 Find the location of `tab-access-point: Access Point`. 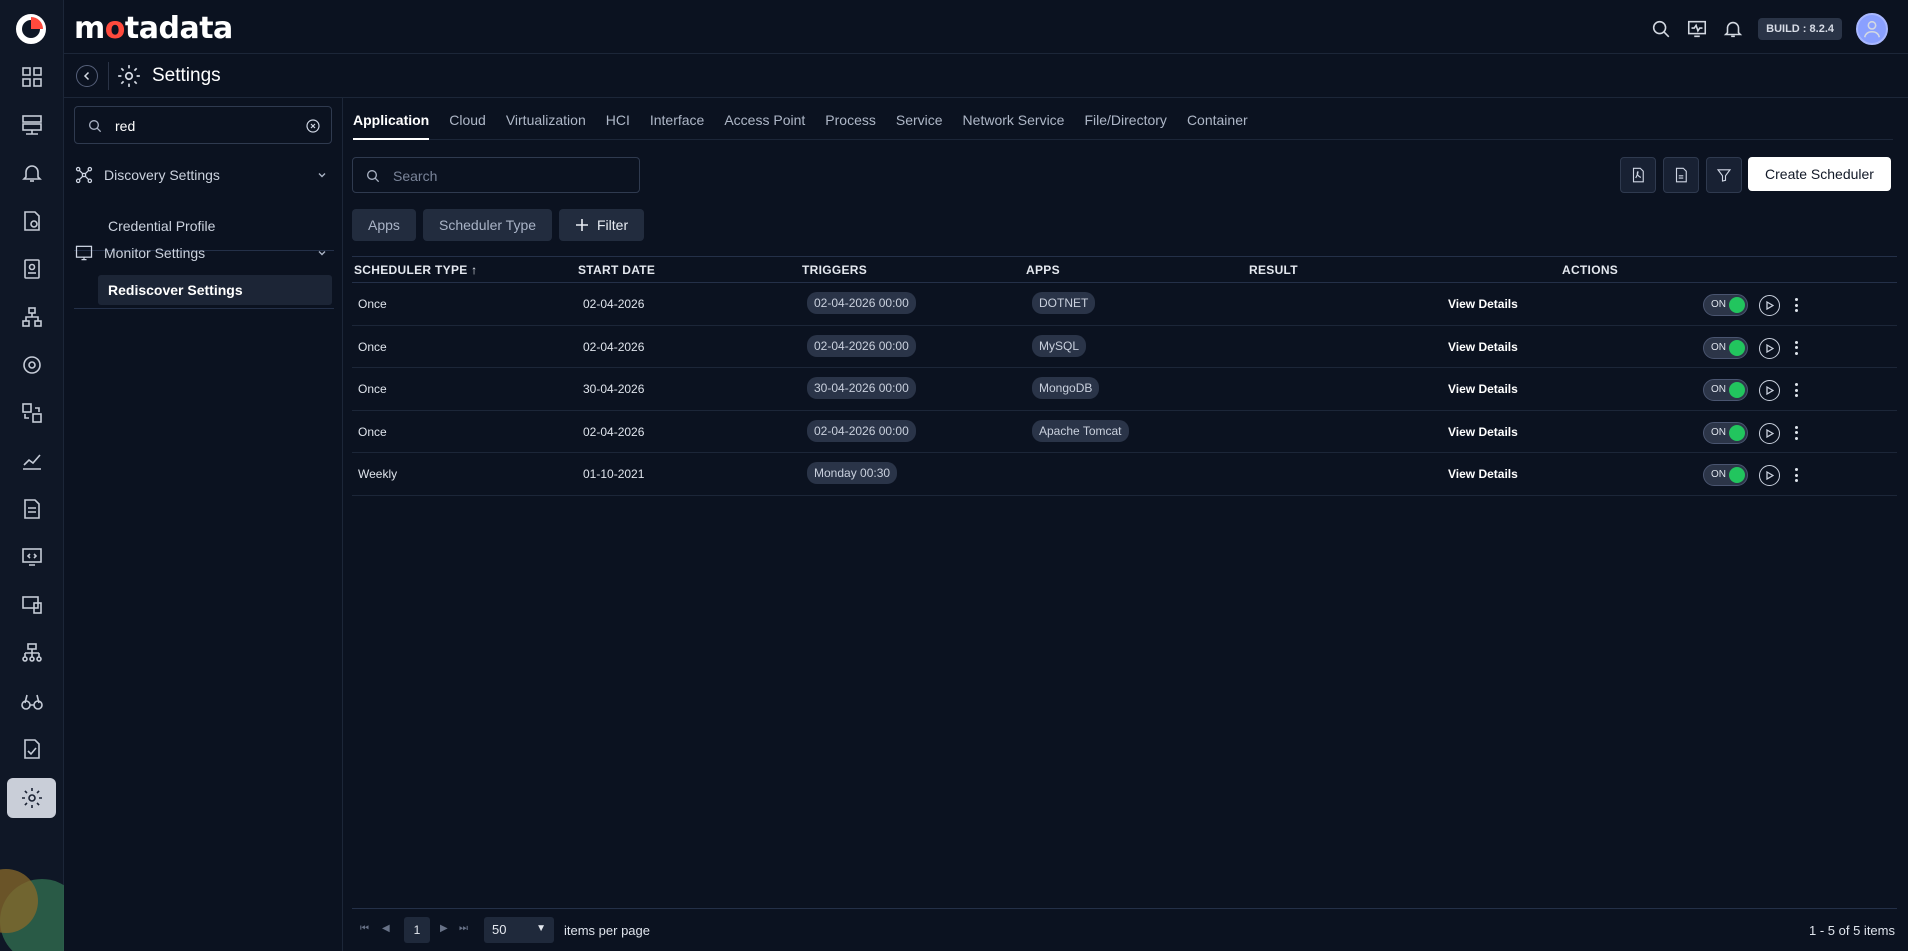

tab-access-point: Access Point is located at coordinates (764, 119).